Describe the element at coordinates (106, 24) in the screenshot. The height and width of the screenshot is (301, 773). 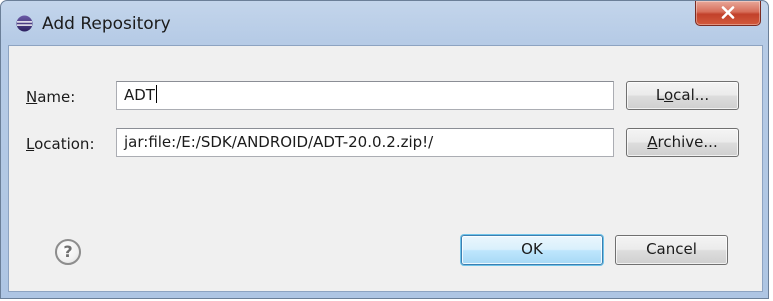
I see `dialog-title: Add Repository` at that location.